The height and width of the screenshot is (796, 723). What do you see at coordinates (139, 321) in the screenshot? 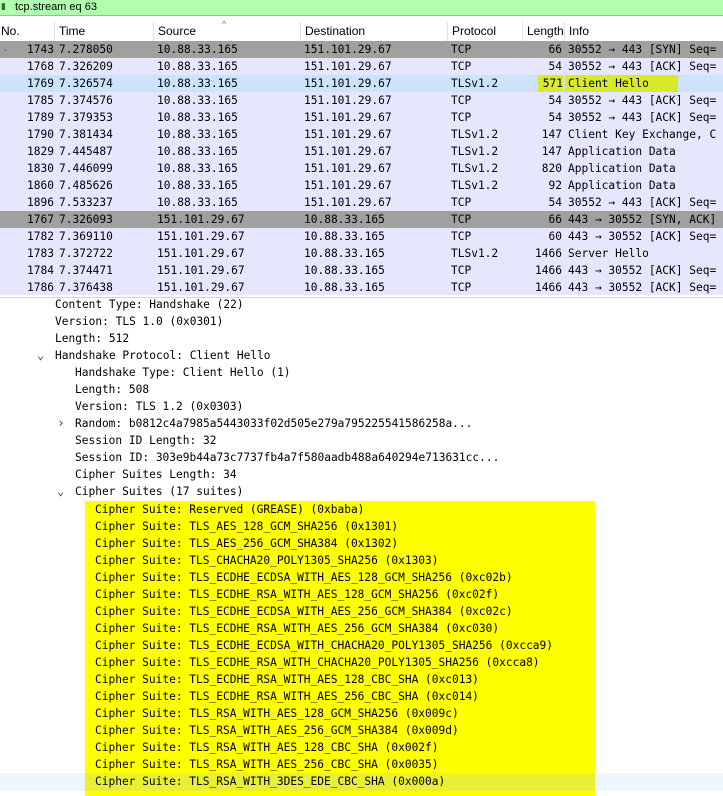
I see `detail-field: Version: TLS 1.0 (0x0301)` at bounding box center [139, 321].